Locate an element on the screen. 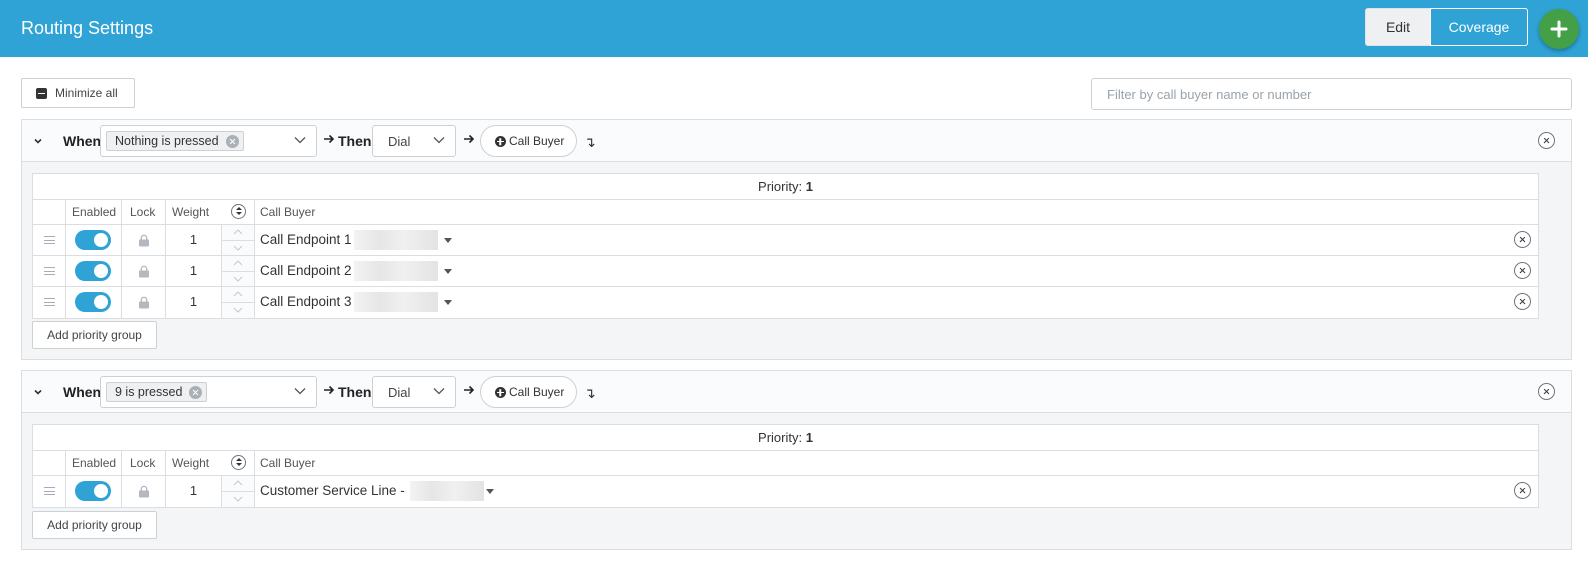  plus-circle-icon is located at coordinates (500, 392).